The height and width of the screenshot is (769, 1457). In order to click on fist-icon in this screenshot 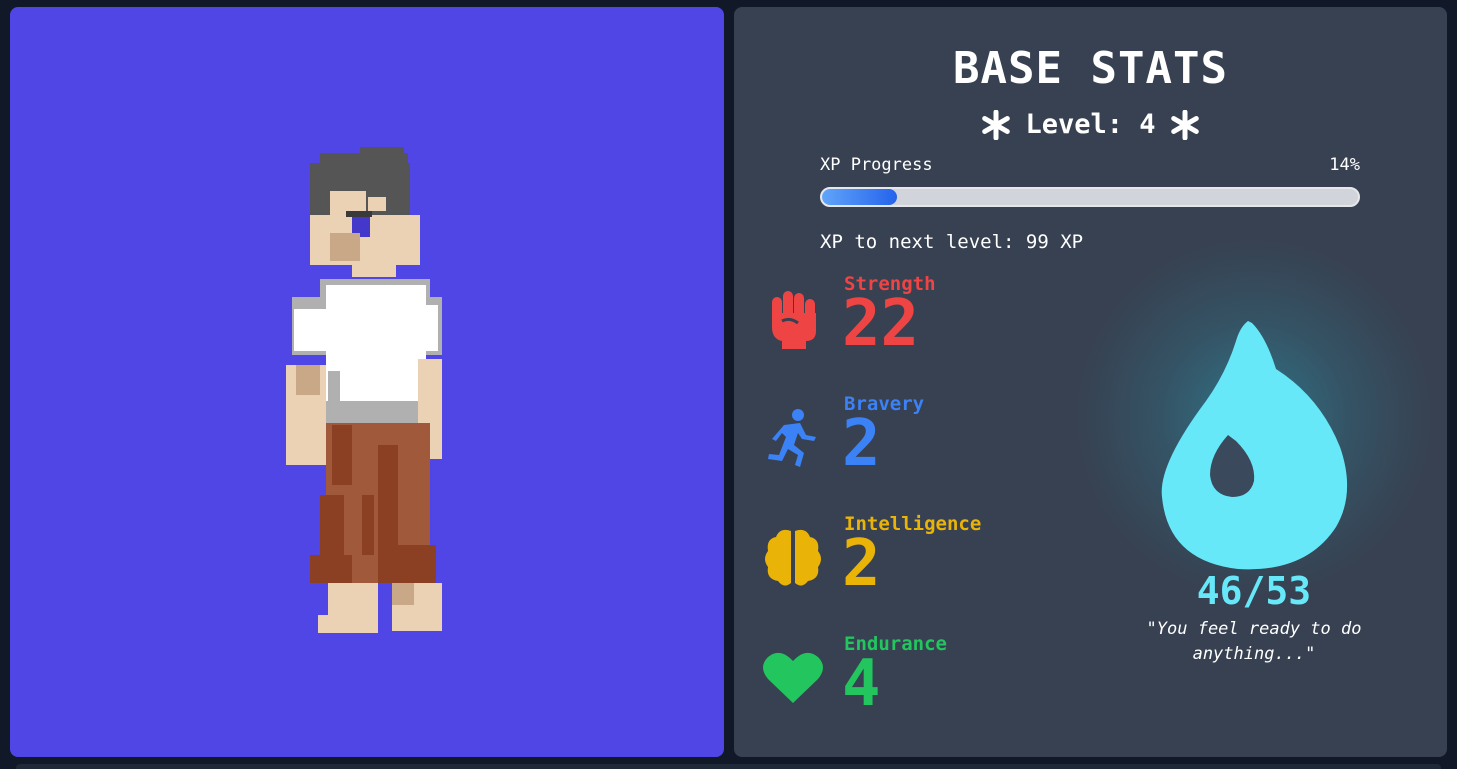, I will do `click(794, 320)`.